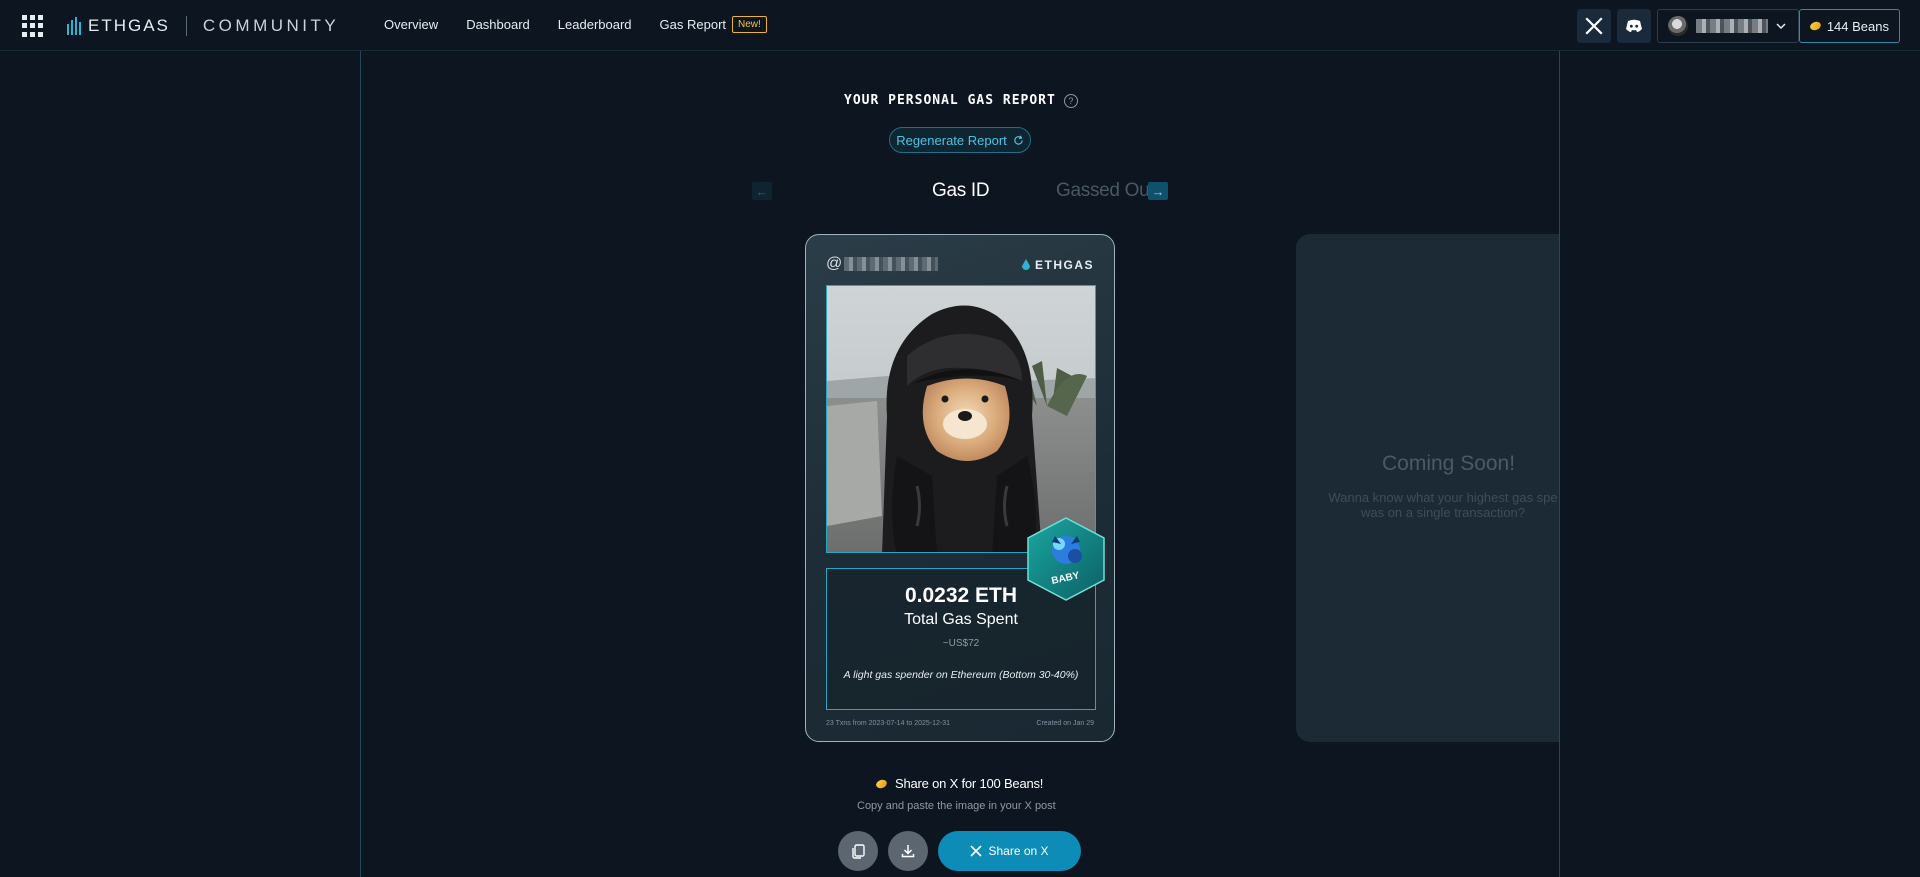 The width and height of the screenshot is (1920, 877). Describe the element at coordinates (1066, 559) in the screenshot. I see `baby-tier-badge-icon: BABY` at that location.